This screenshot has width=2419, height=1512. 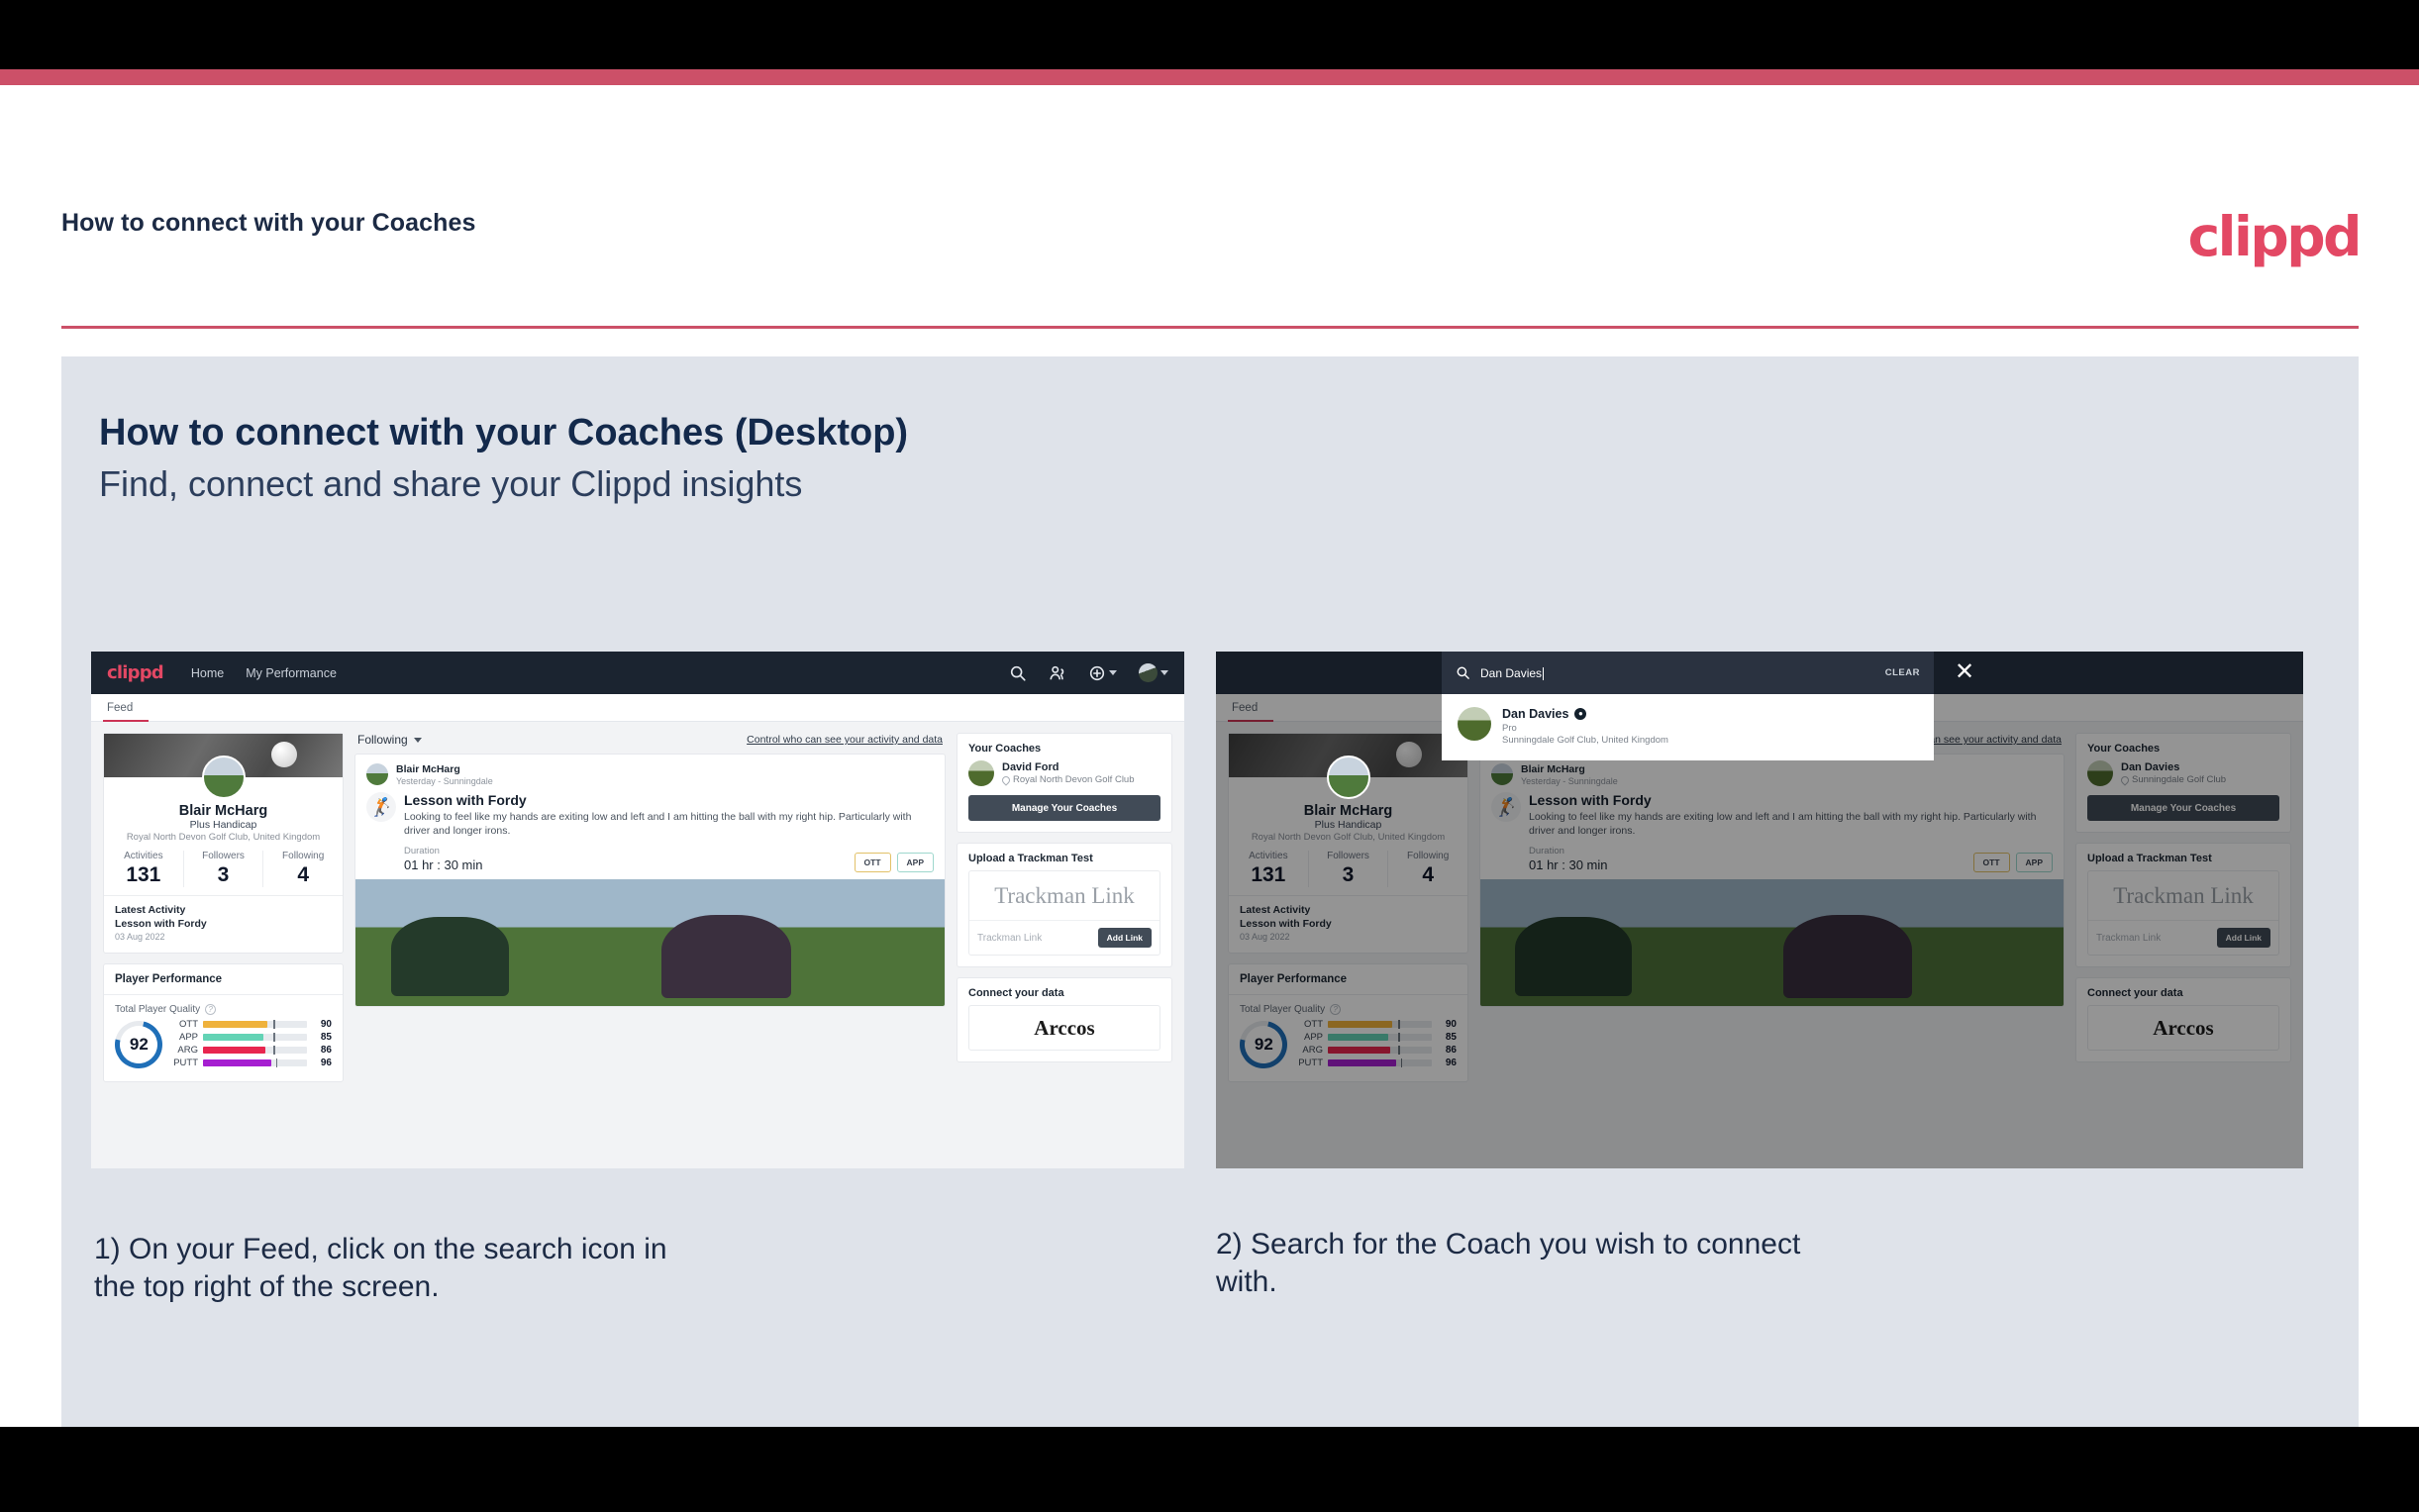 What do you see at coordinates (1580, 714) in the screenshot?
I see `pro-badge-icon: ●` at bounding box center [1580, 714].